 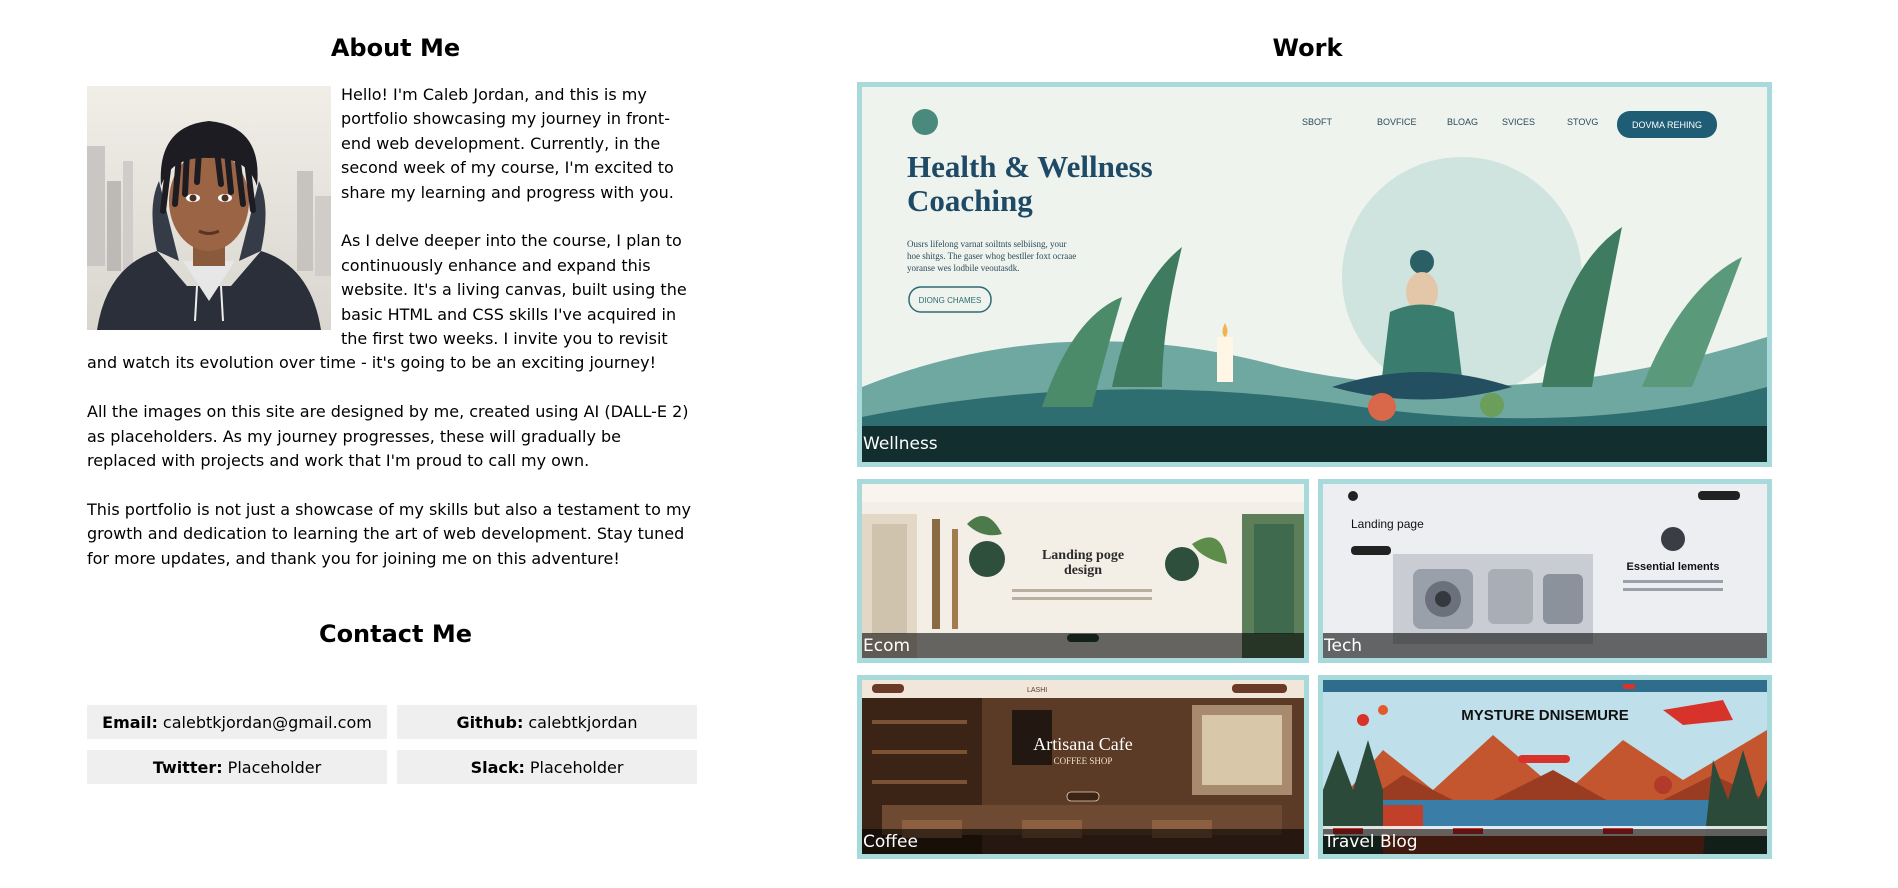 What do you see at coordinates (1518, 122) in the screenshot?
I see `wellness-nav-4: SVICES` at bounding box center [1518, 122].